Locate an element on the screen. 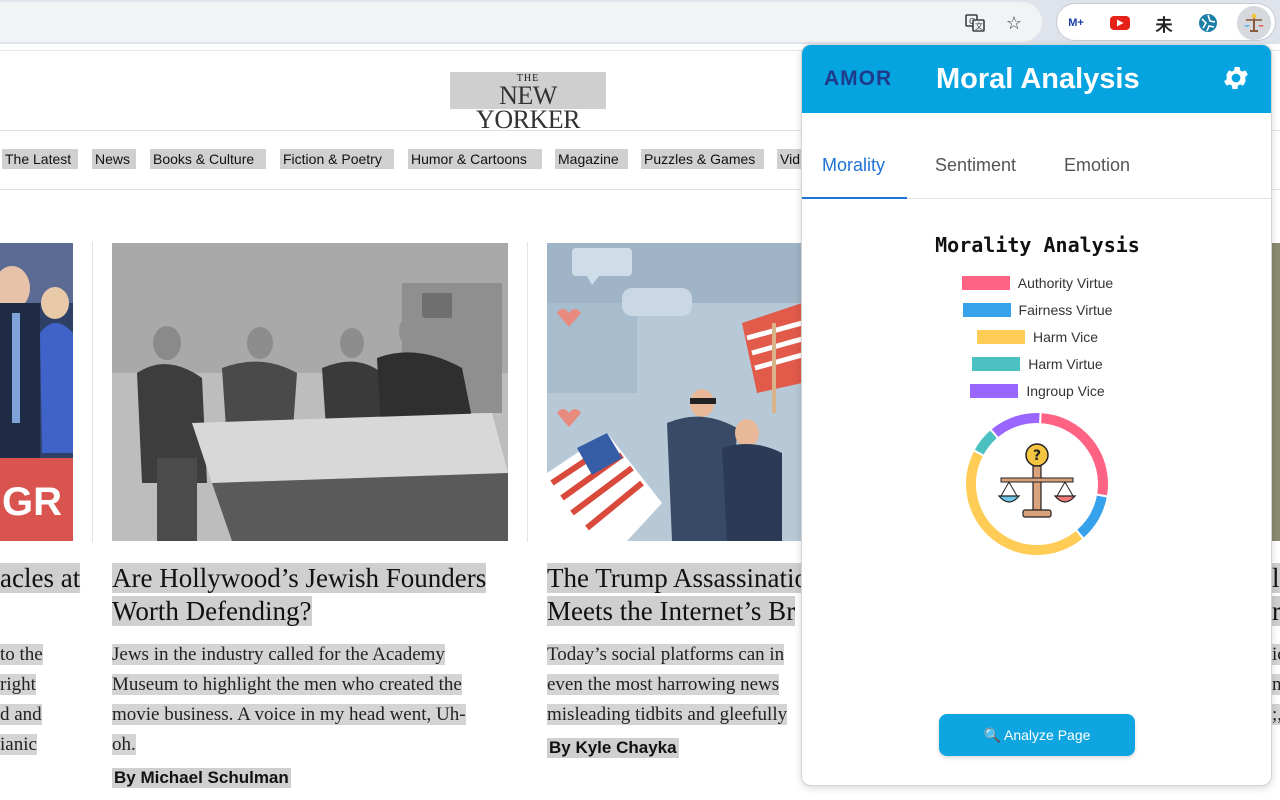  gear-icon is located at coordinates (1236, 79).